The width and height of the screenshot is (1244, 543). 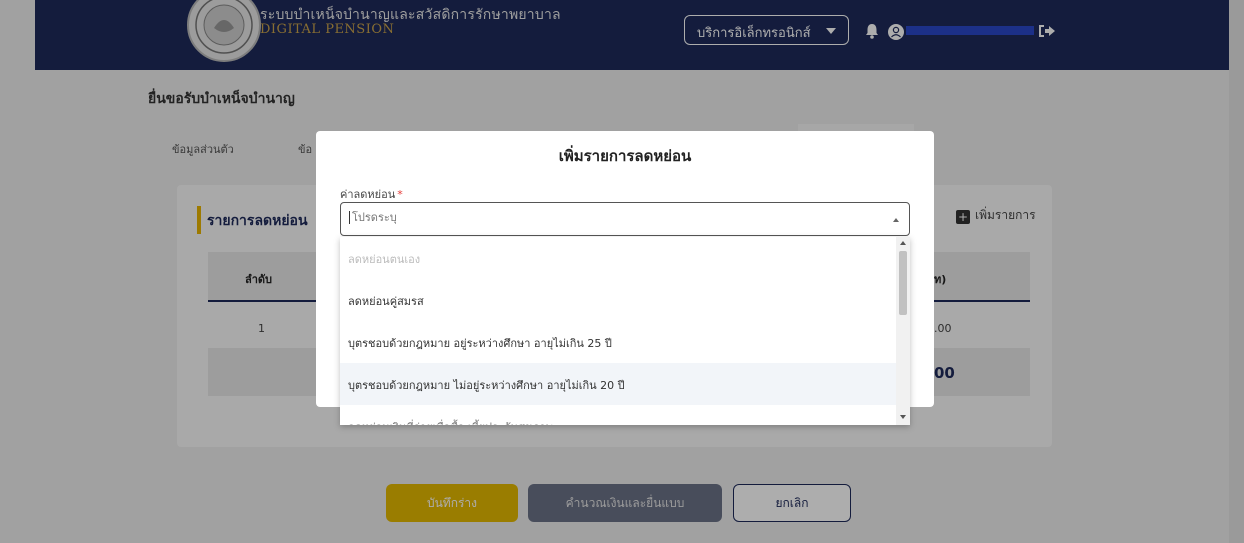 I want to click on option-self: ลดหย่อนตนเอง, so click(x=384, y=259).